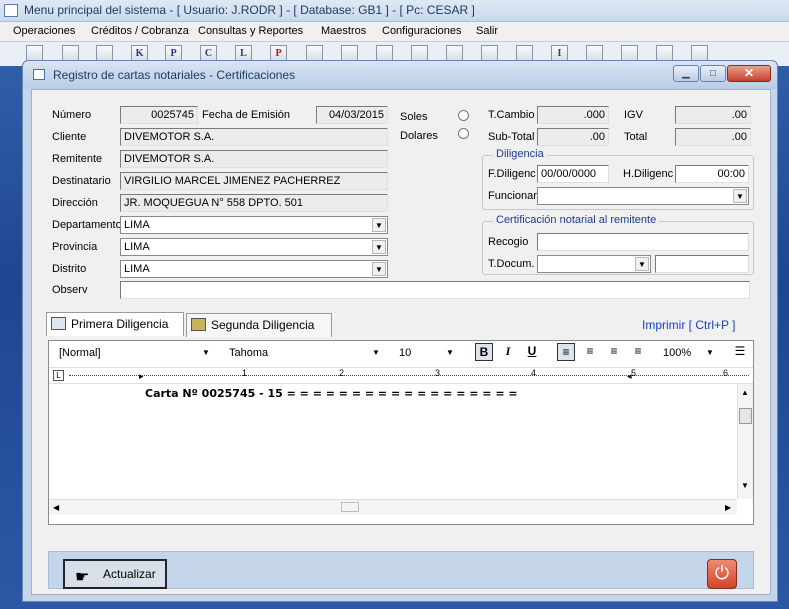  Describe the element at coordinates (254, 159) in the screenshot. I see `remitente-field: DIVEMOTOR S.A.` at that location.